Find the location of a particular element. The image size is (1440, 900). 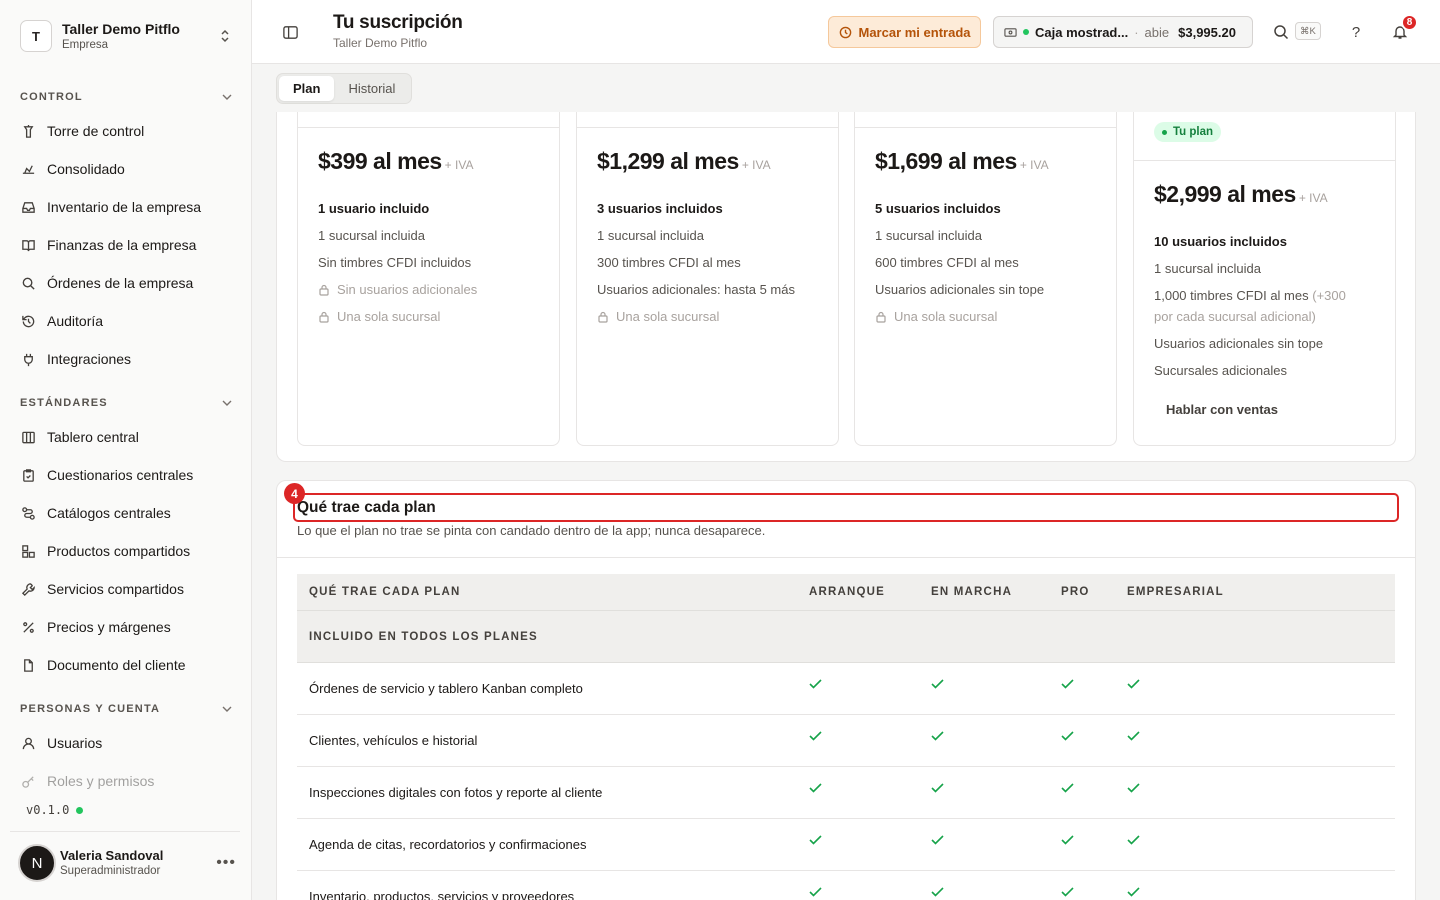

history-icon is located at coordinates (28, 321).